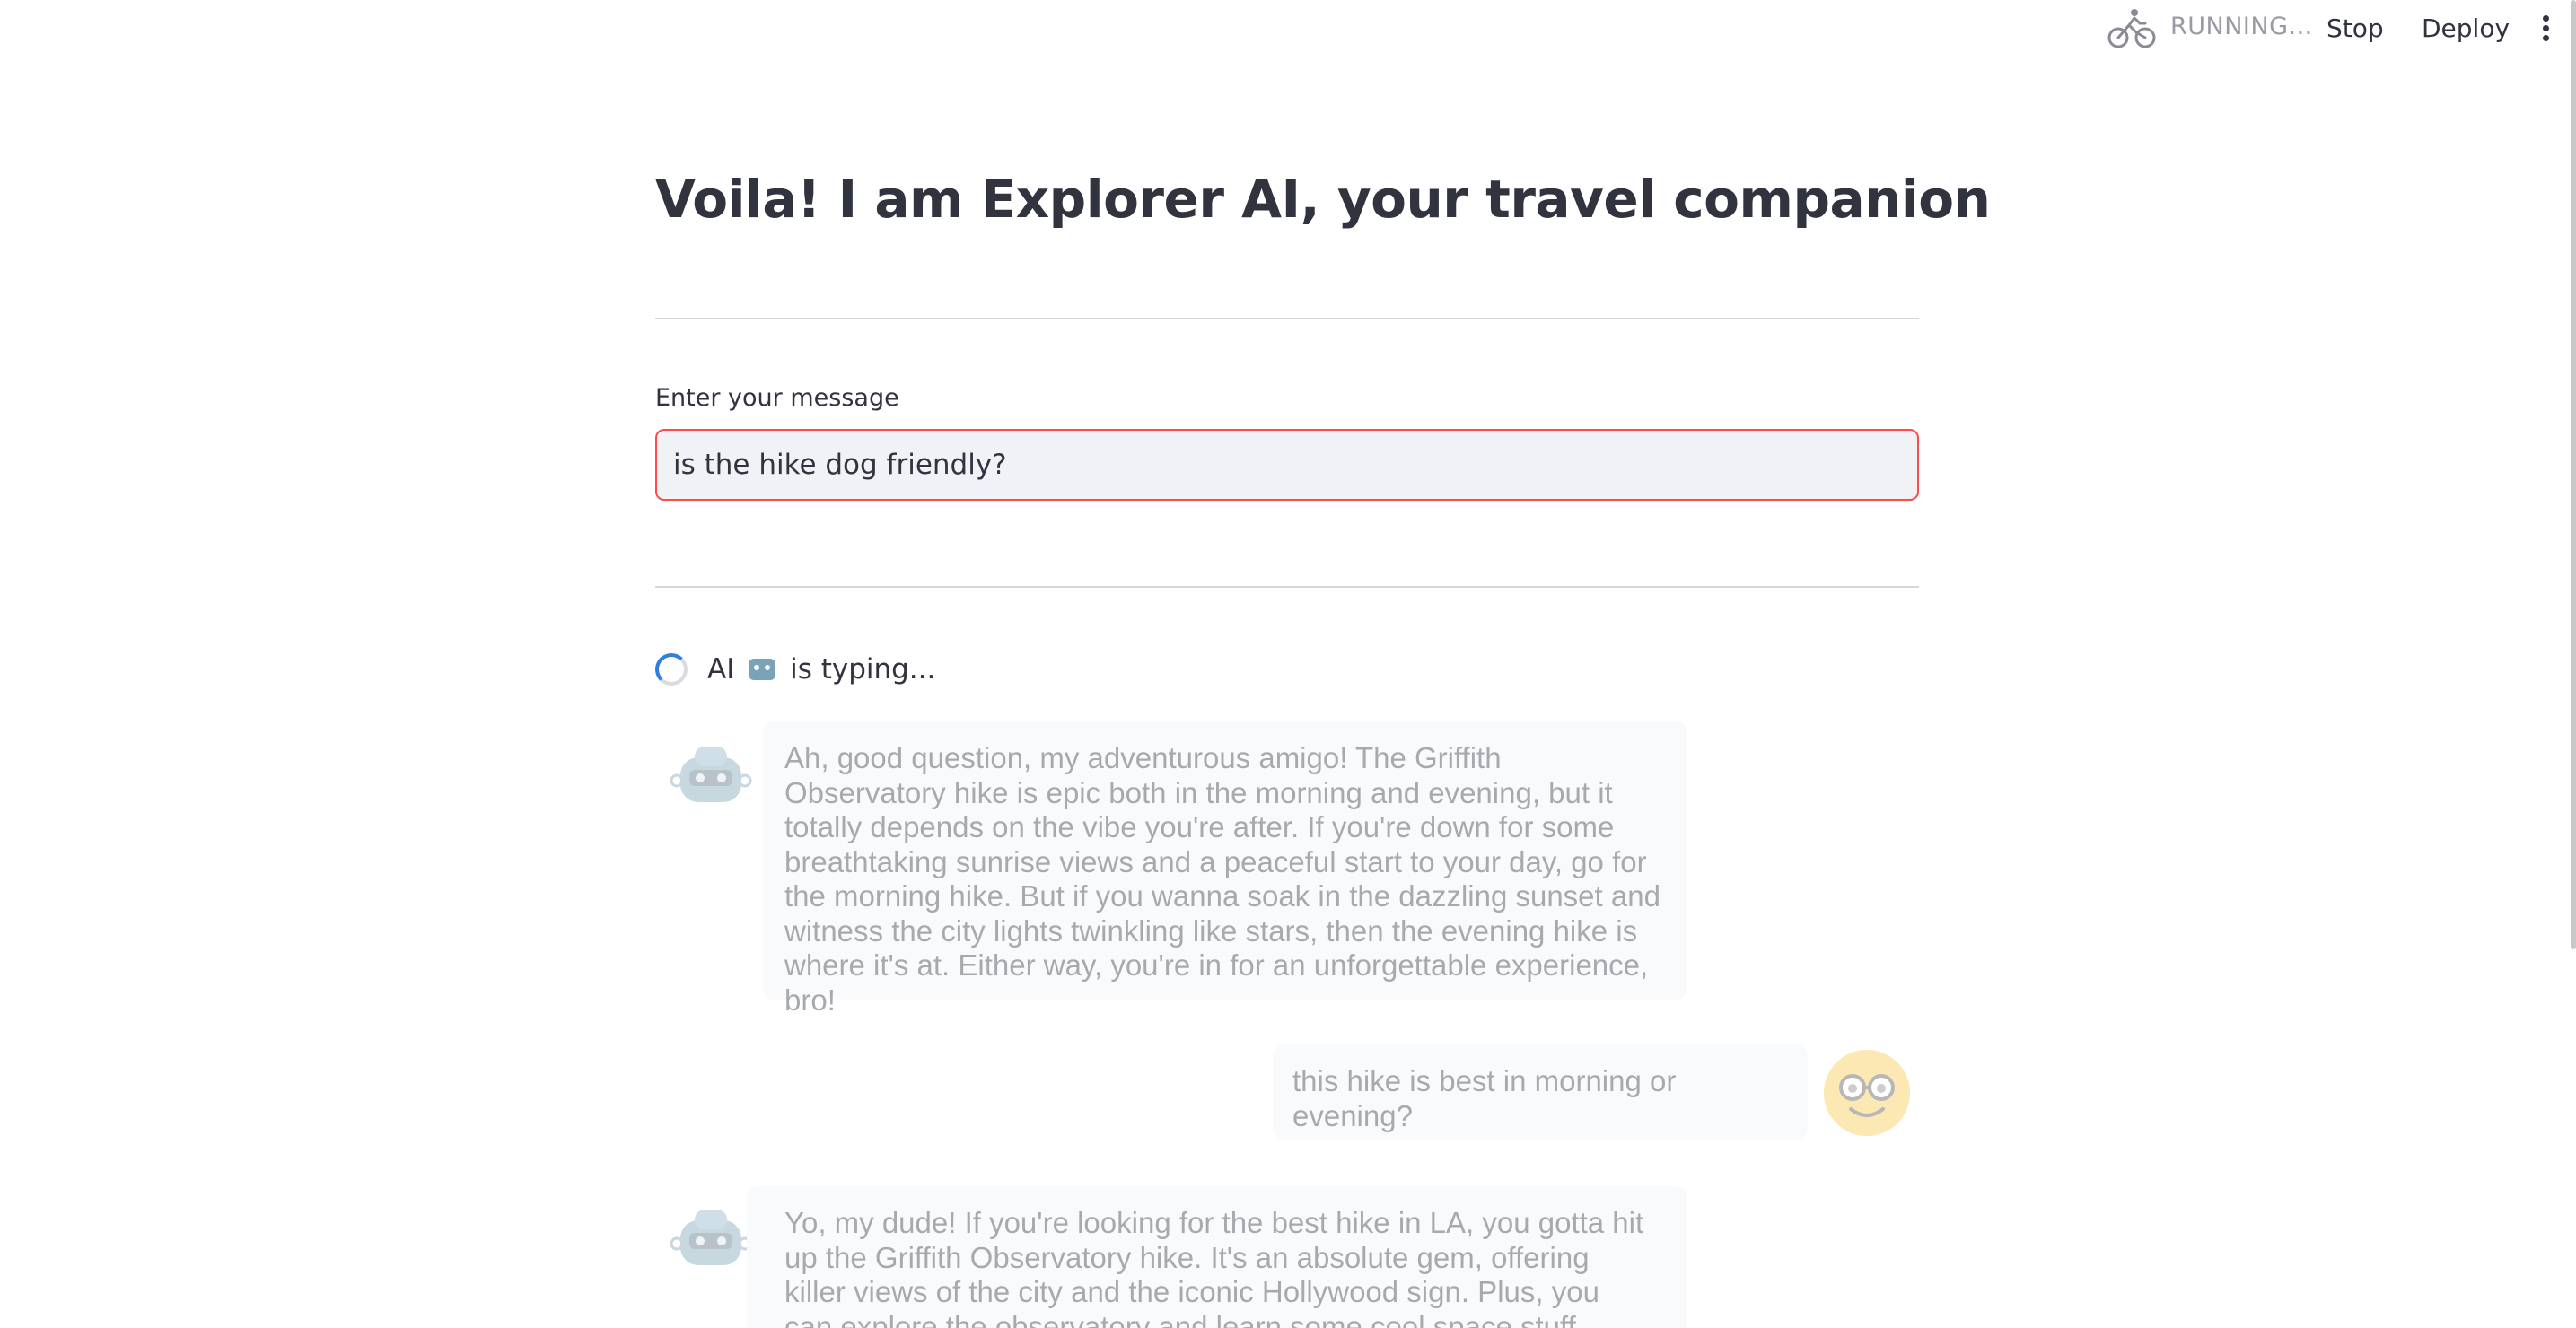 This screenshot has height=1328, width=2576. I want to click on message-input-label: Enter your message, so click(777, 398).